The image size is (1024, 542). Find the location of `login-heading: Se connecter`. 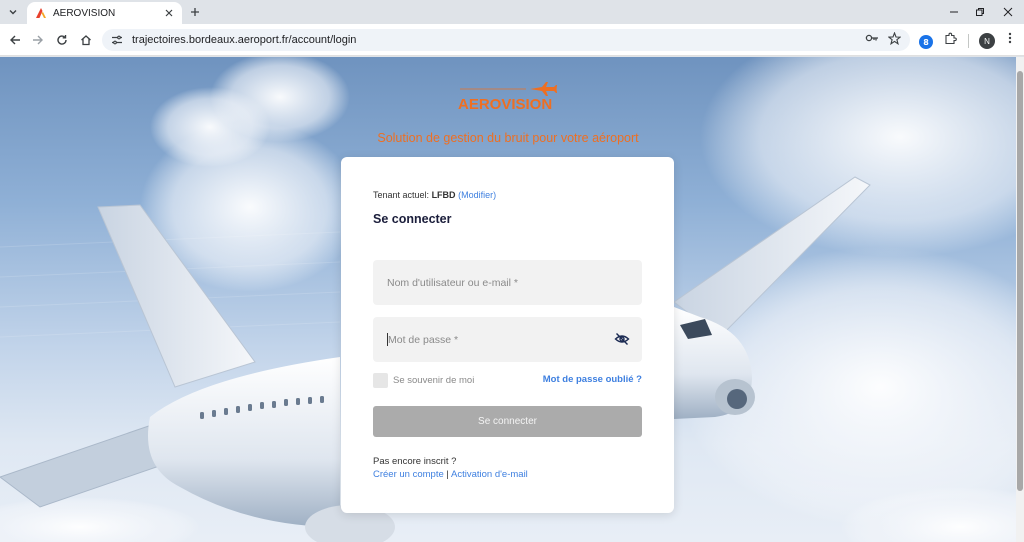

login-heading: Se connecter is located at coordinates (412, 219).